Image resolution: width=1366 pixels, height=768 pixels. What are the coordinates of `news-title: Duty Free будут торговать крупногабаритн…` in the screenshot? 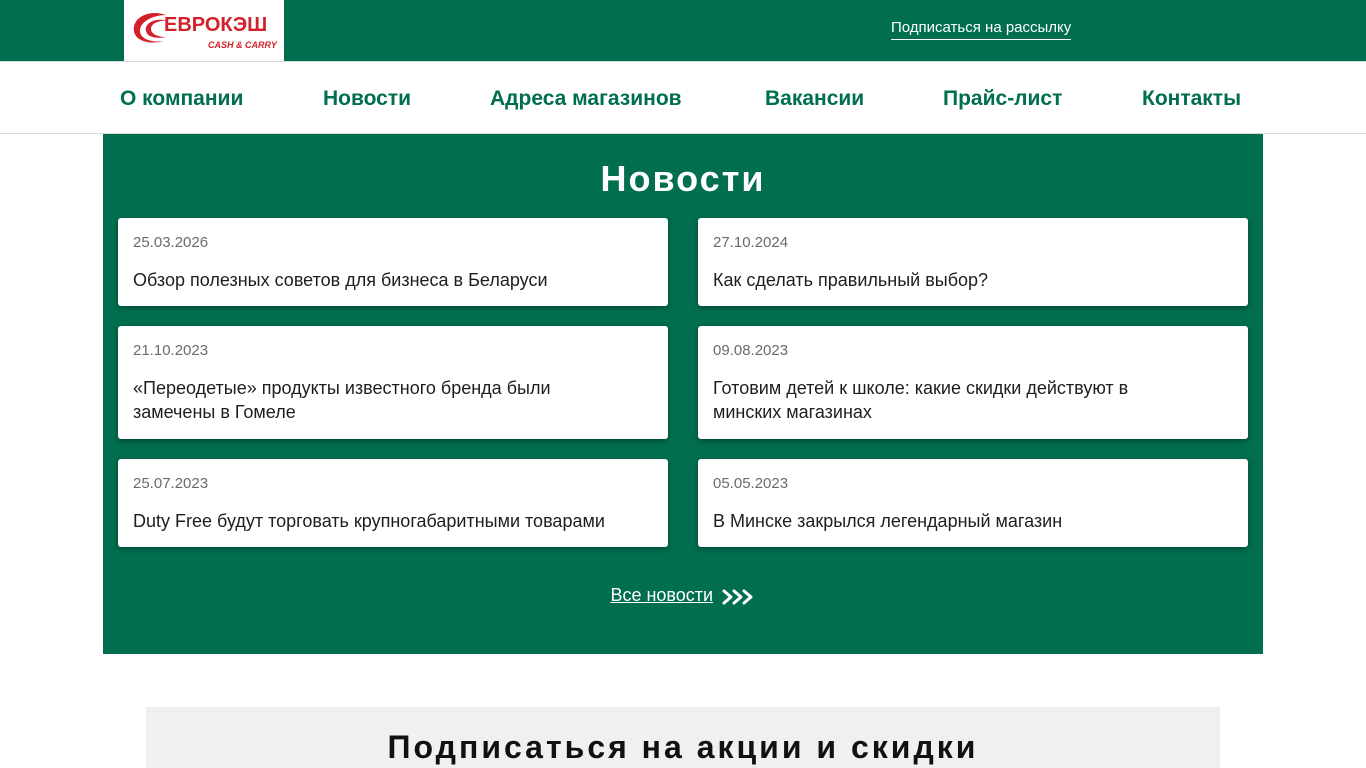 It's located at (373, 521).